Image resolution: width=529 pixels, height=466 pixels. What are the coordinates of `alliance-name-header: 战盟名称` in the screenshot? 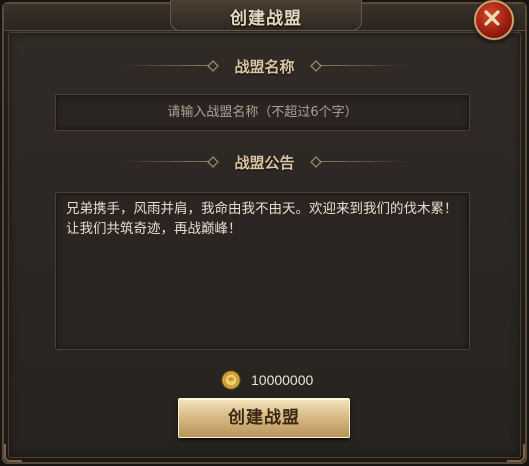 It's located at (264, 66).